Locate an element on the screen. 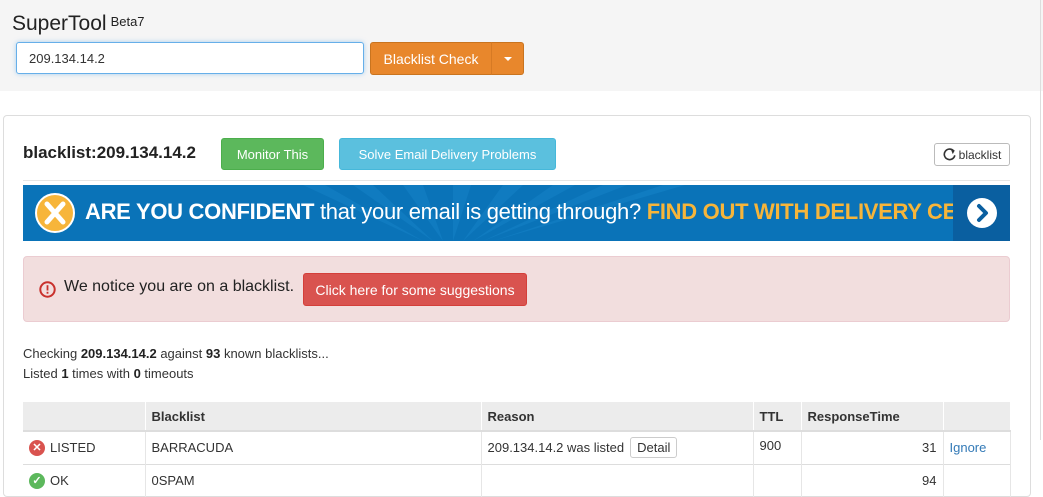 The image size is (1043, 497). exclamation-circle-icon is located at coordinates (47, 289).